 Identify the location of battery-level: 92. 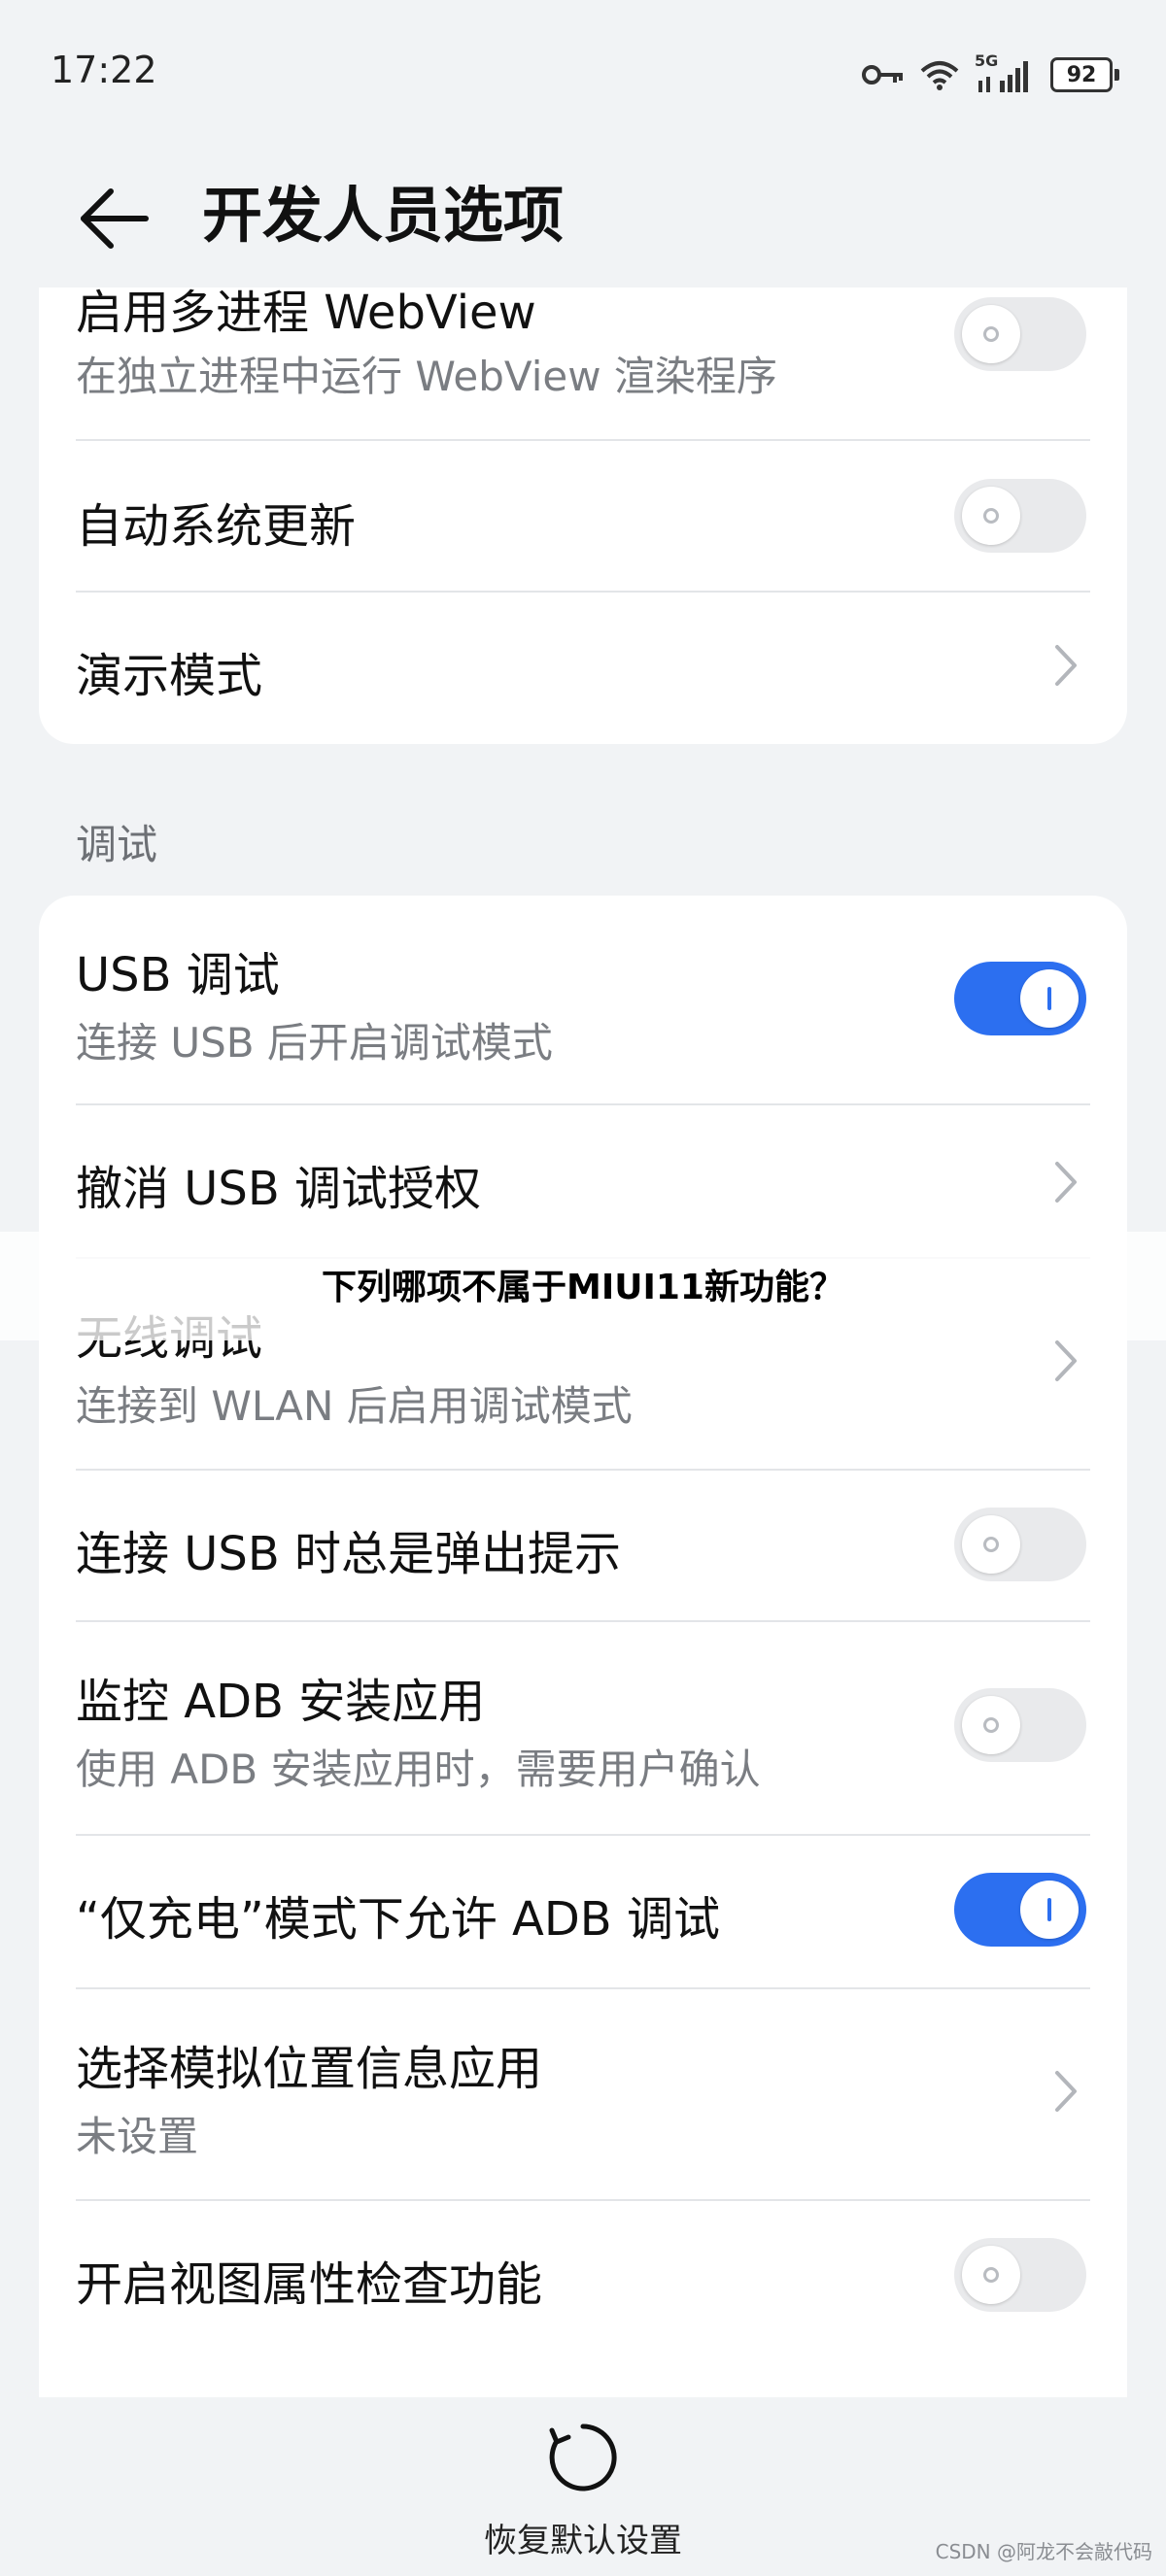
(1081, 74).